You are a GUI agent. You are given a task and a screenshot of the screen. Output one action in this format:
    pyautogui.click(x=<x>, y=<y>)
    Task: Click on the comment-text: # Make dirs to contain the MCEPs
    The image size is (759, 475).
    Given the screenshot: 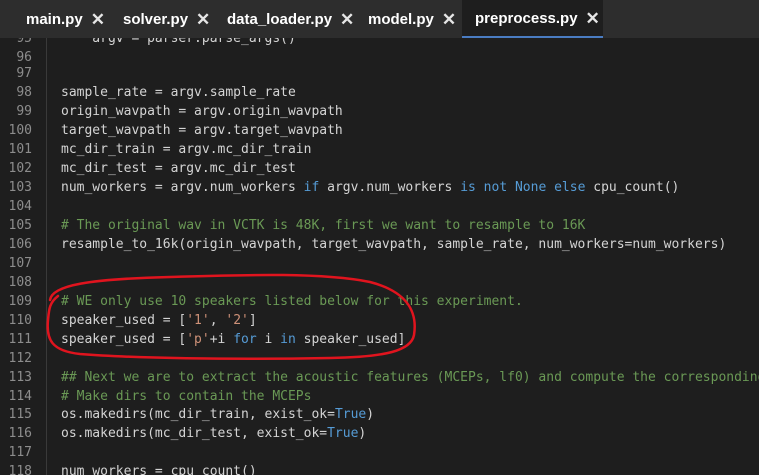 What is the action you would take?
    pyautogui.click(x=186, y=396)
    